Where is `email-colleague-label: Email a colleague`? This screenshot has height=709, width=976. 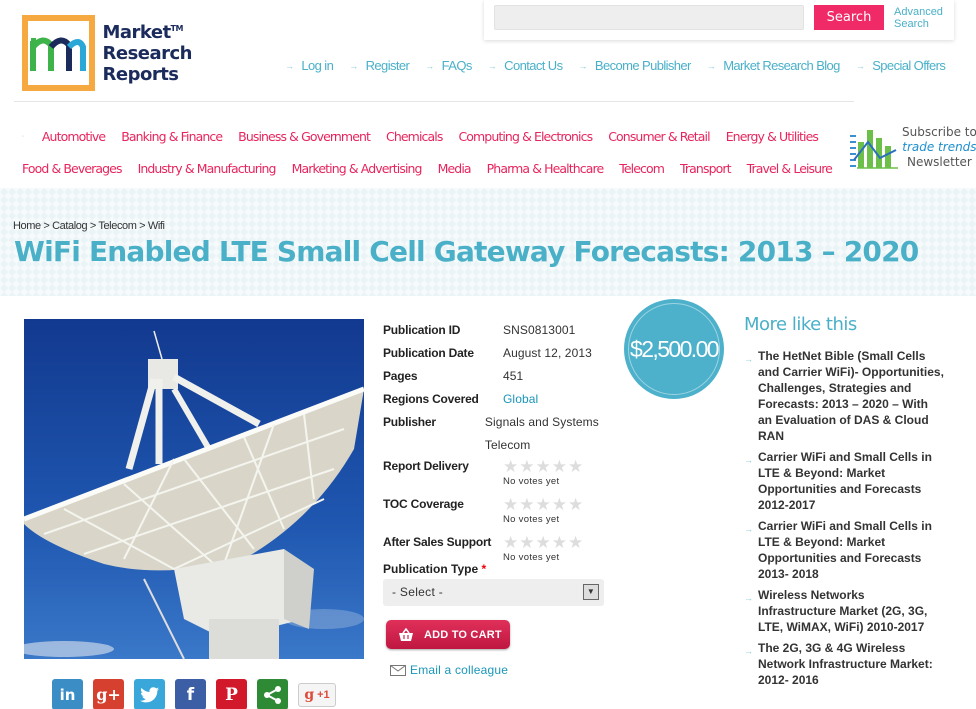 email-colleague-label: Email a colleague is located at coordinates (459, 670).